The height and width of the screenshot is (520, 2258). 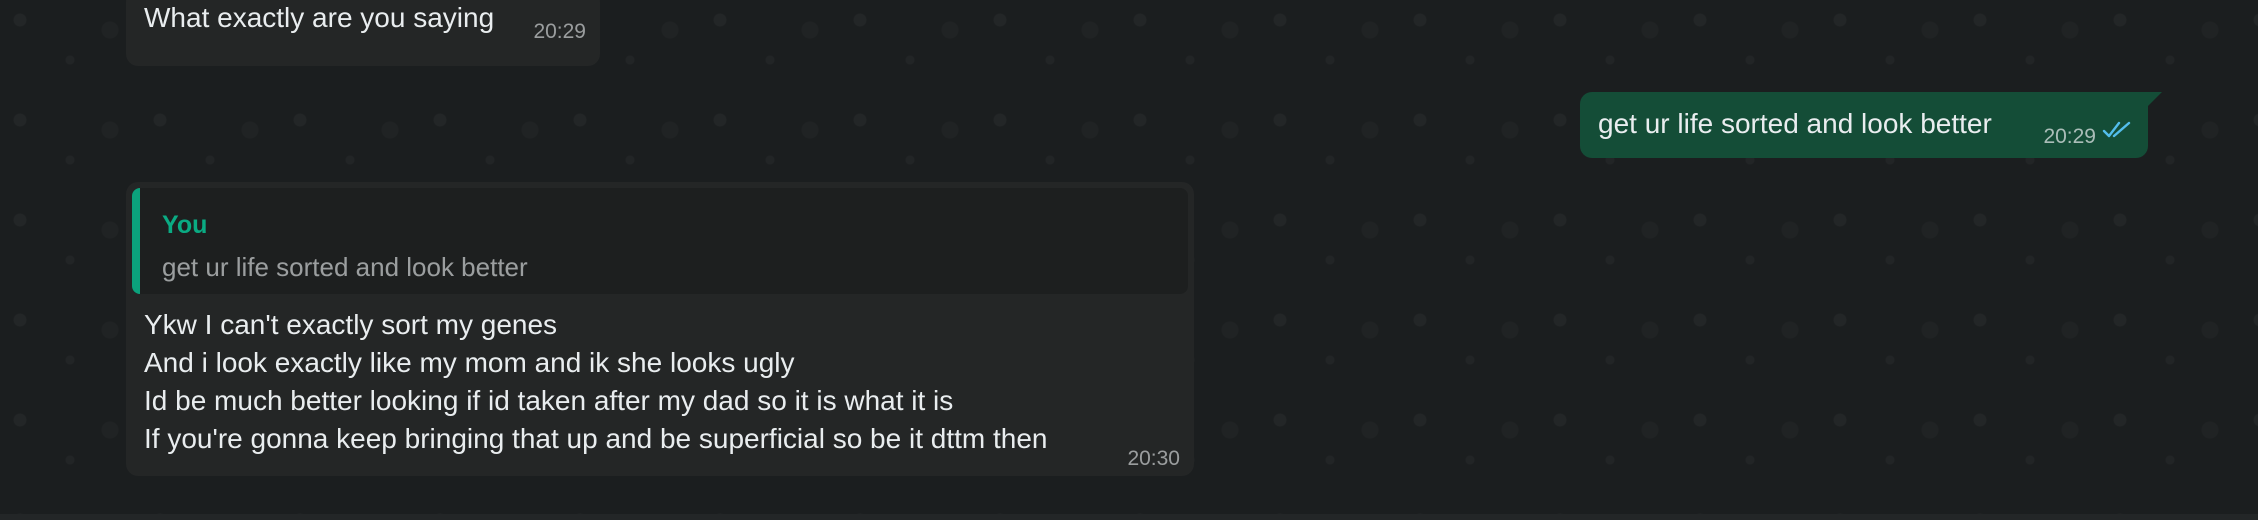 I want to click on message-text: What exactly are you saying, so click(x=319, y=17).